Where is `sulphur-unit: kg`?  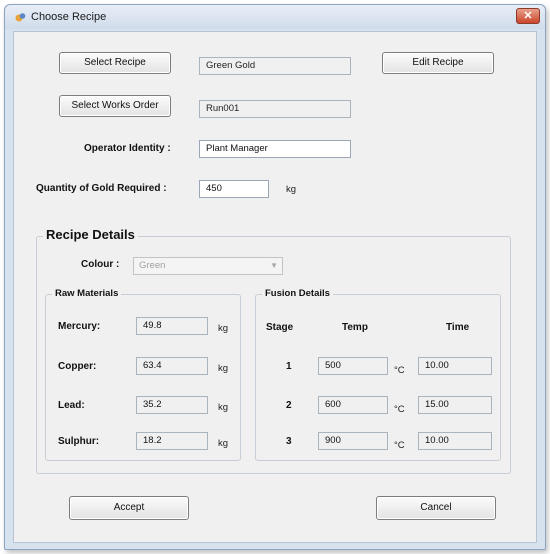
sulphur-unit: kg is located at coordinates (223, 443).